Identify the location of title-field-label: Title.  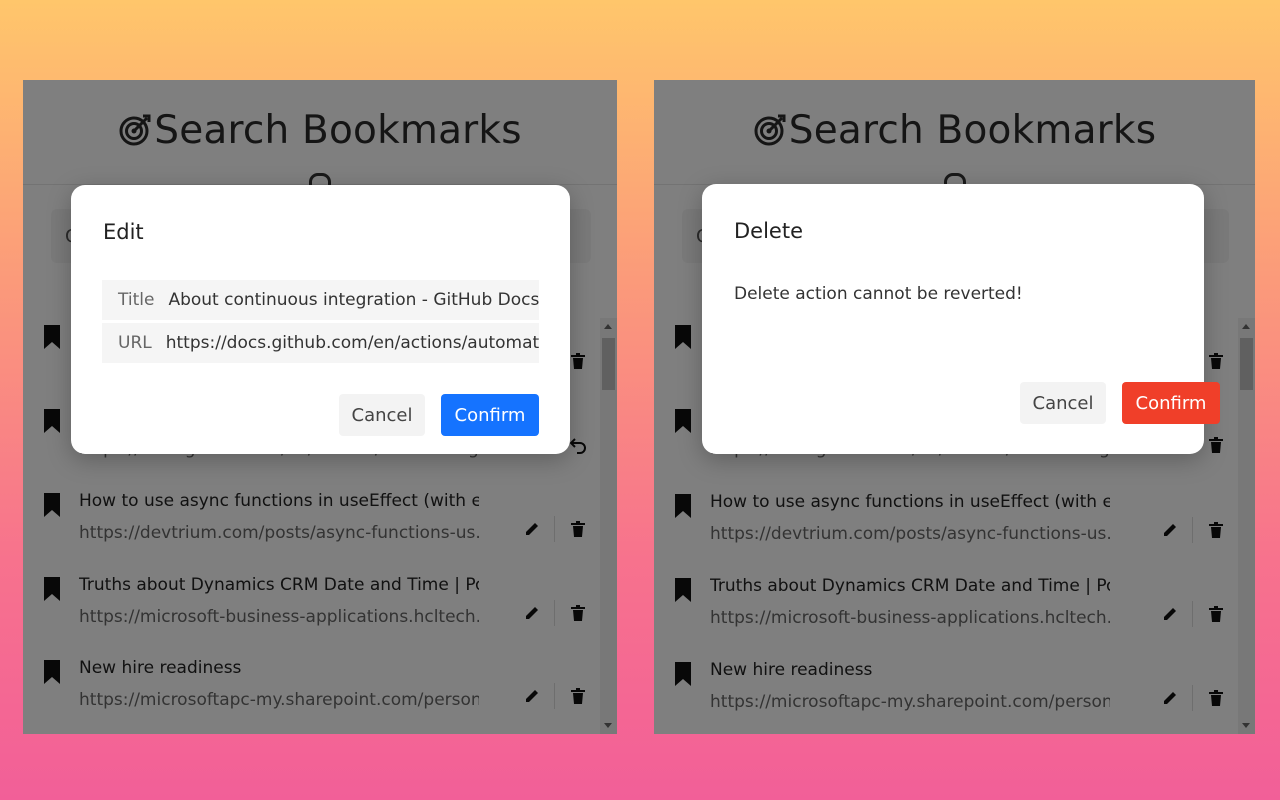
(136, 300).